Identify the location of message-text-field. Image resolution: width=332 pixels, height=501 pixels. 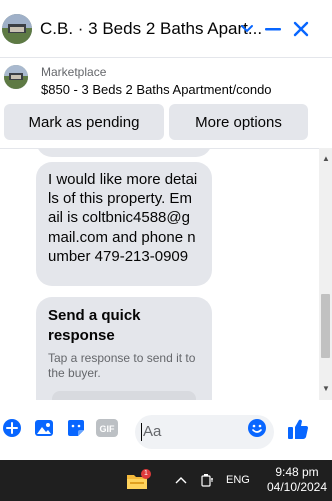
(193, 431).